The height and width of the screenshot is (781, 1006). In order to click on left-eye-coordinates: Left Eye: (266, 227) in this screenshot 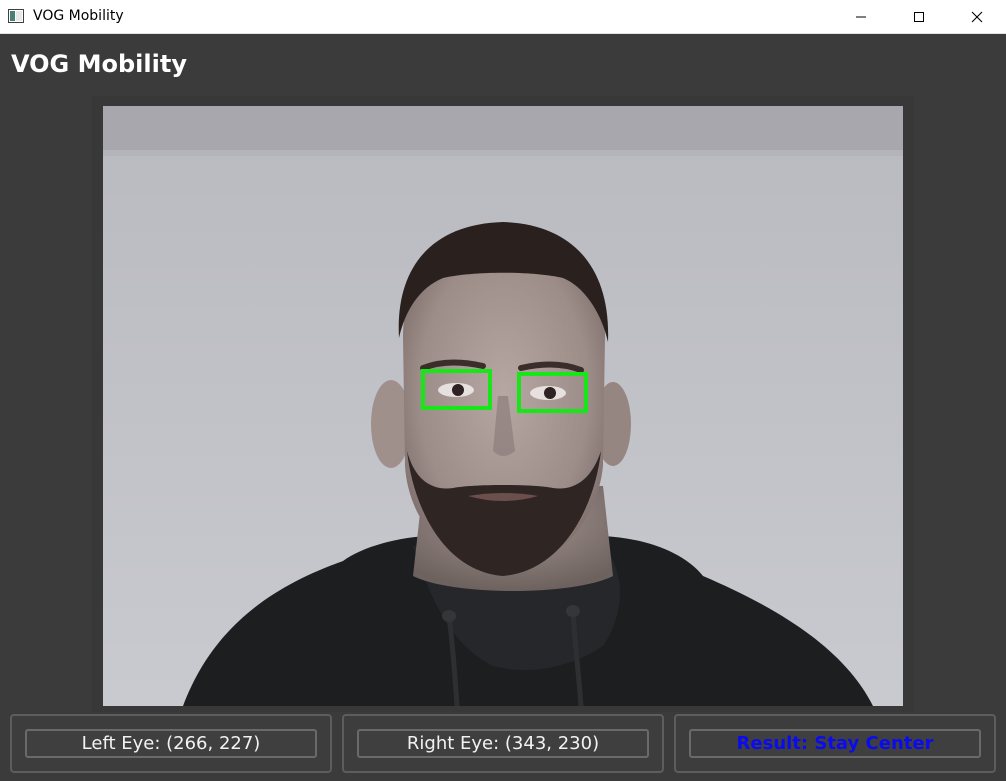, I will do `click(171, 743)`.